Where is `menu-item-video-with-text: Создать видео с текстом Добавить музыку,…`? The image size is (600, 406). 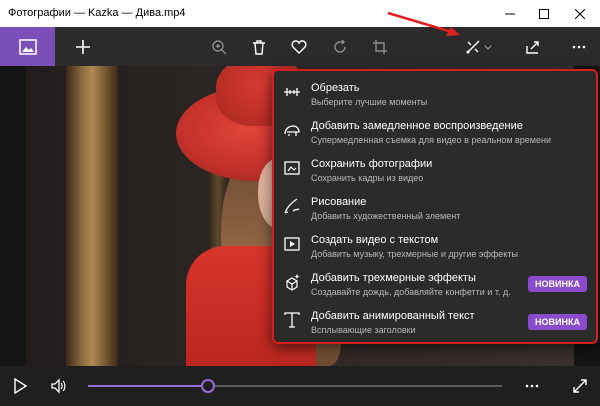
menu-item-video-with-text: Создать видео с текстом Добавить музыку,… is located at coordinates (435, 247).